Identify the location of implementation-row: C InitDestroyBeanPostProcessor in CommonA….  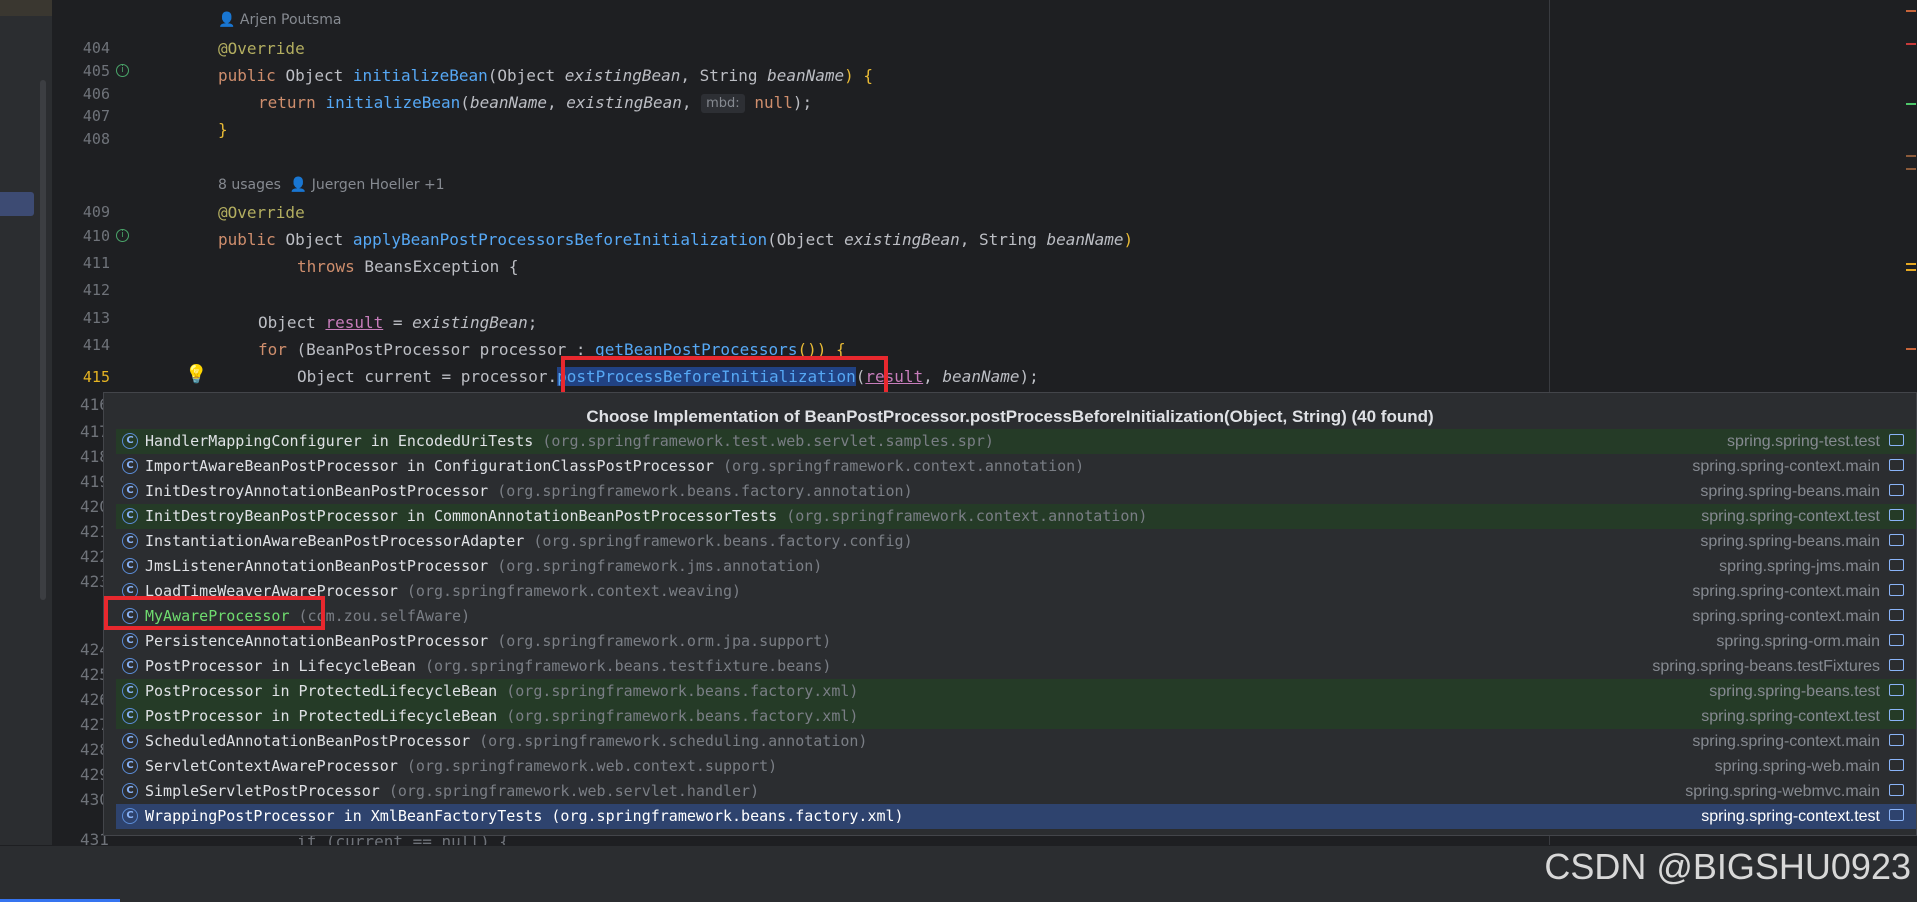
(1016, 516).